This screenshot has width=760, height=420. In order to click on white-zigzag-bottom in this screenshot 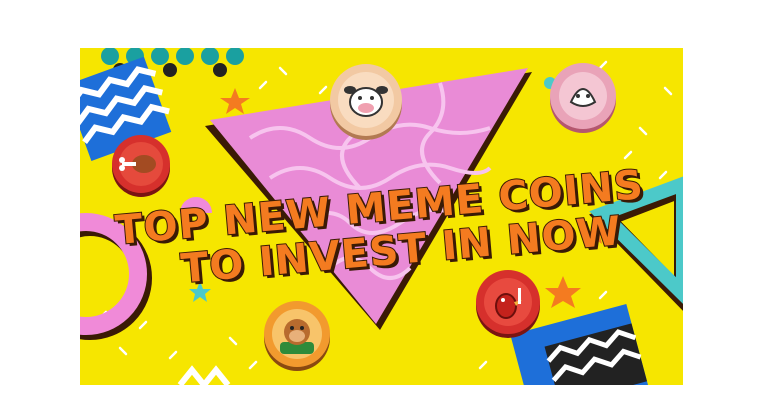, I will do `click(204, 375)`.